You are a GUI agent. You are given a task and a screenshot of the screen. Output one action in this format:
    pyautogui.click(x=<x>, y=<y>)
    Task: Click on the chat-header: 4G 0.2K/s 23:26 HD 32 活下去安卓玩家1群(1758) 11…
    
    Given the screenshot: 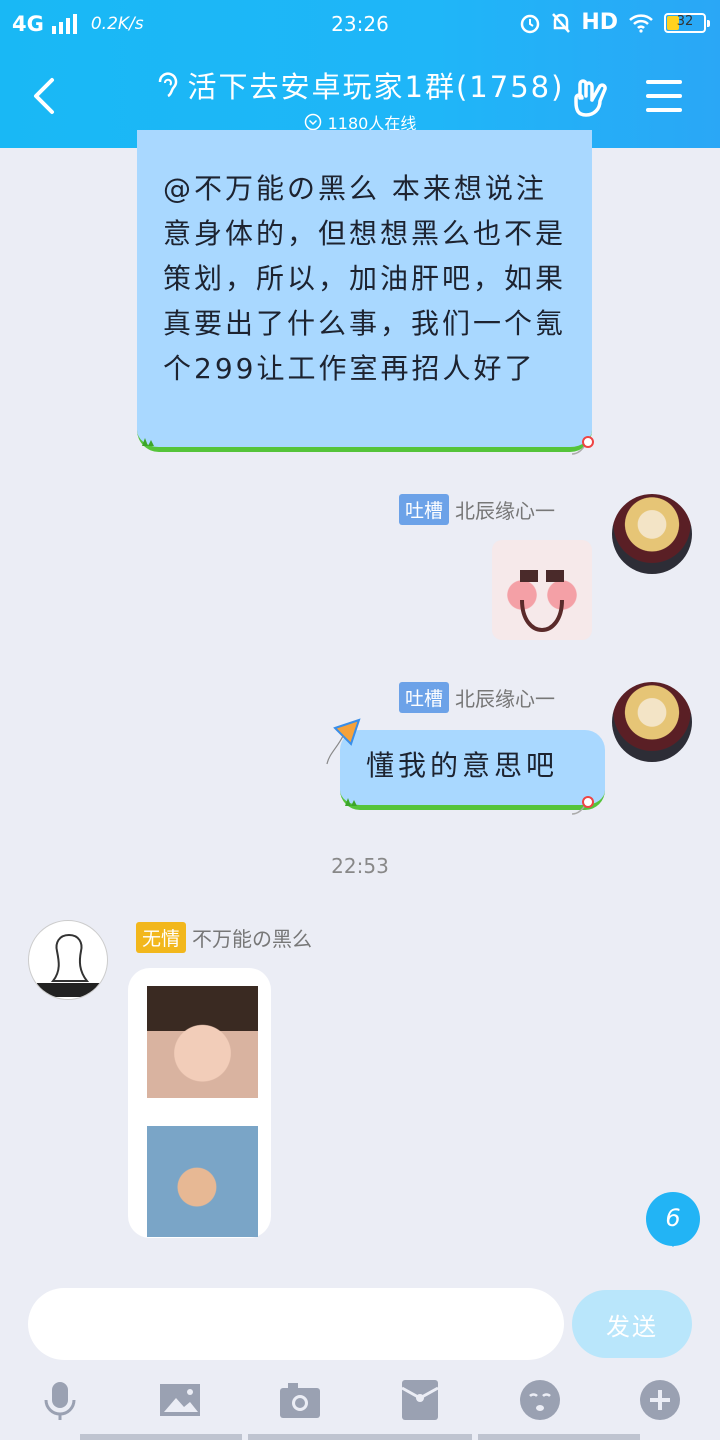 What is the action you would take?
    pyautogui.click(x=360, y=74)
    